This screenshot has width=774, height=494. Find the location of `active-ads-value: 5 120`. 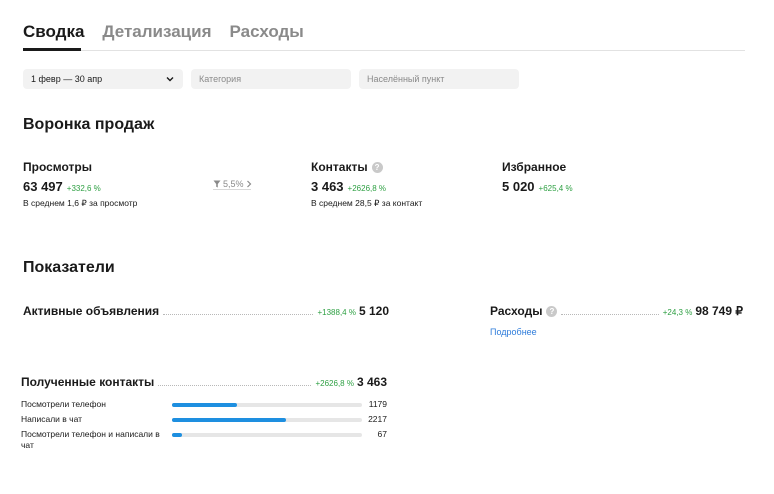

active-ads-value: 5 120 is located at coordinates (373, 311).